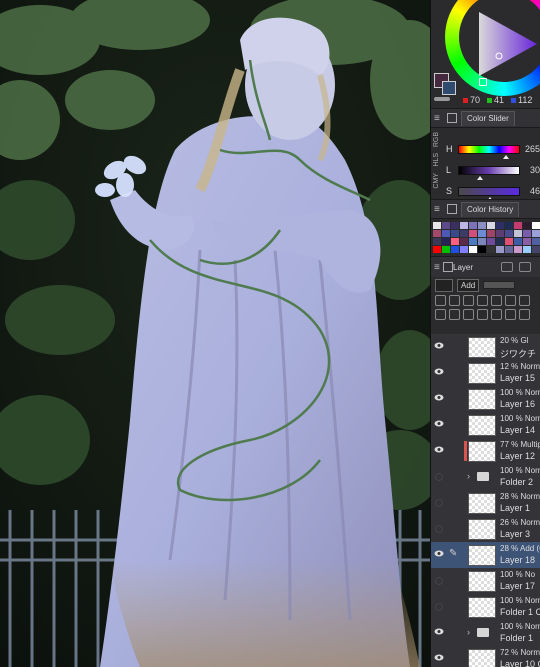  Describe the element at coordinates (530, 170) in the screenshot. I see `slider-lightness-value: 30` at that location.